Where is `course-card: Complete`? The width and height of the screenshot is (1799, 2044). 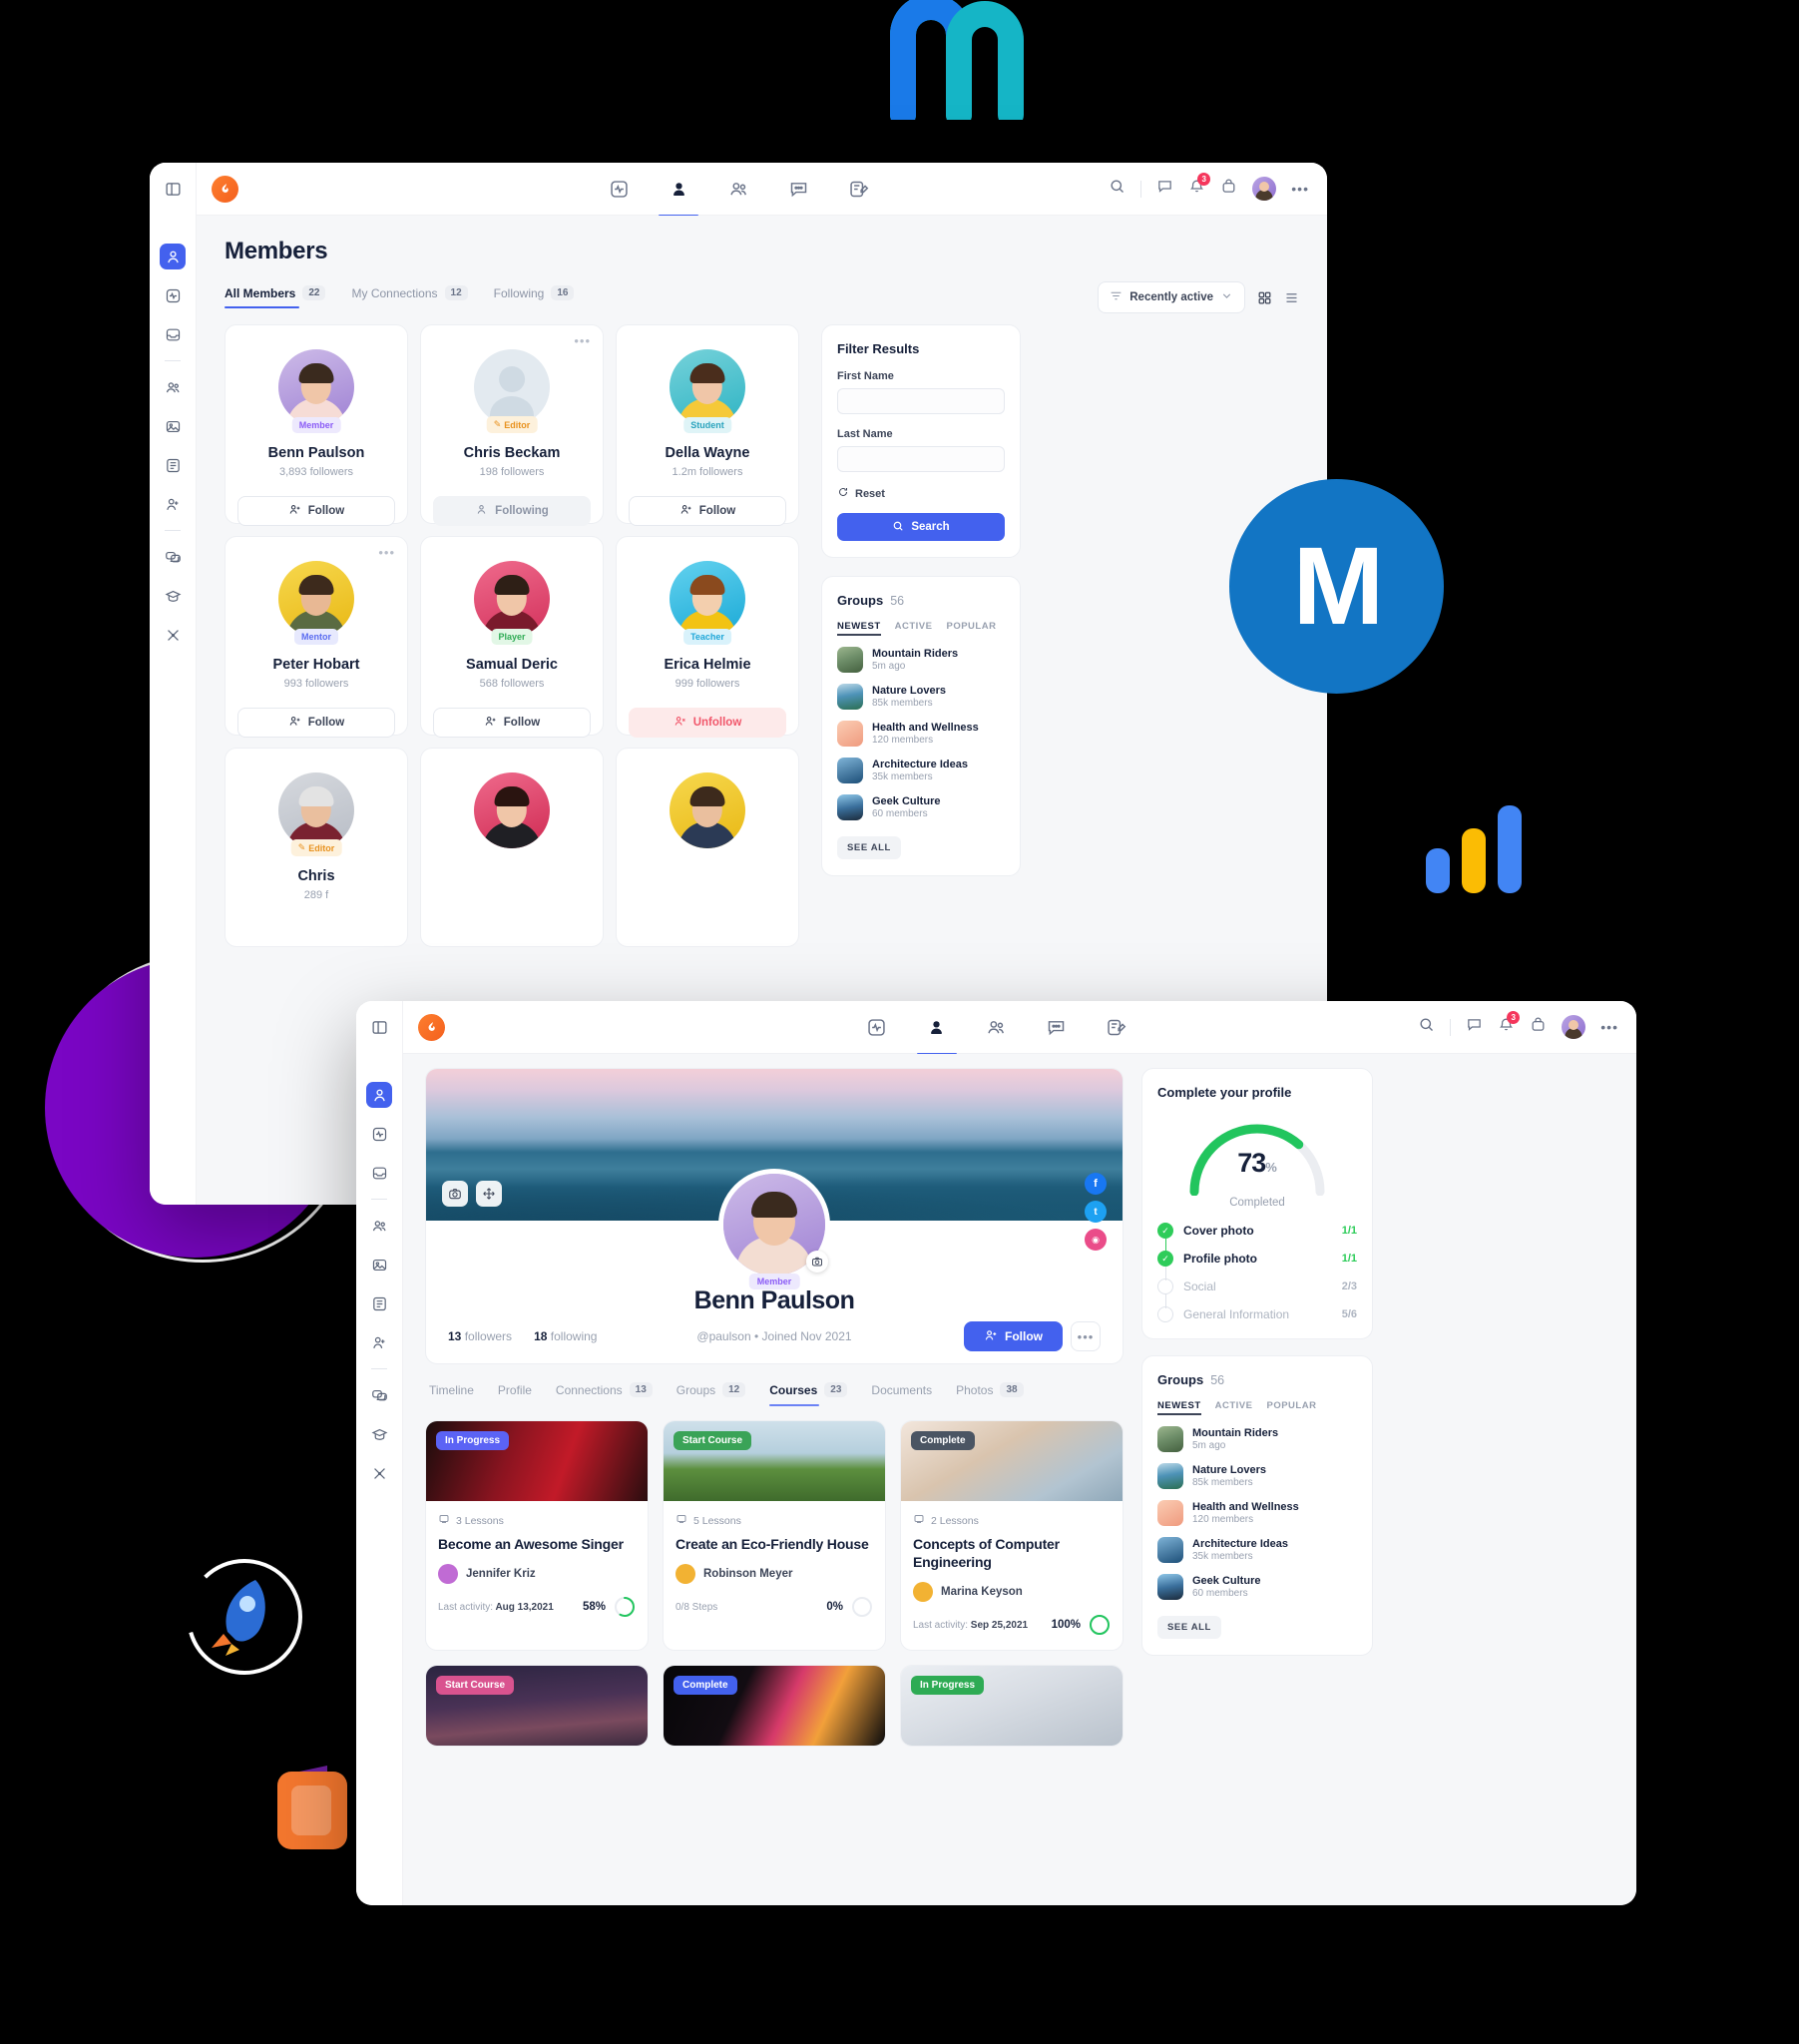
course-card: Complete is located at coordinates (774, 1706).